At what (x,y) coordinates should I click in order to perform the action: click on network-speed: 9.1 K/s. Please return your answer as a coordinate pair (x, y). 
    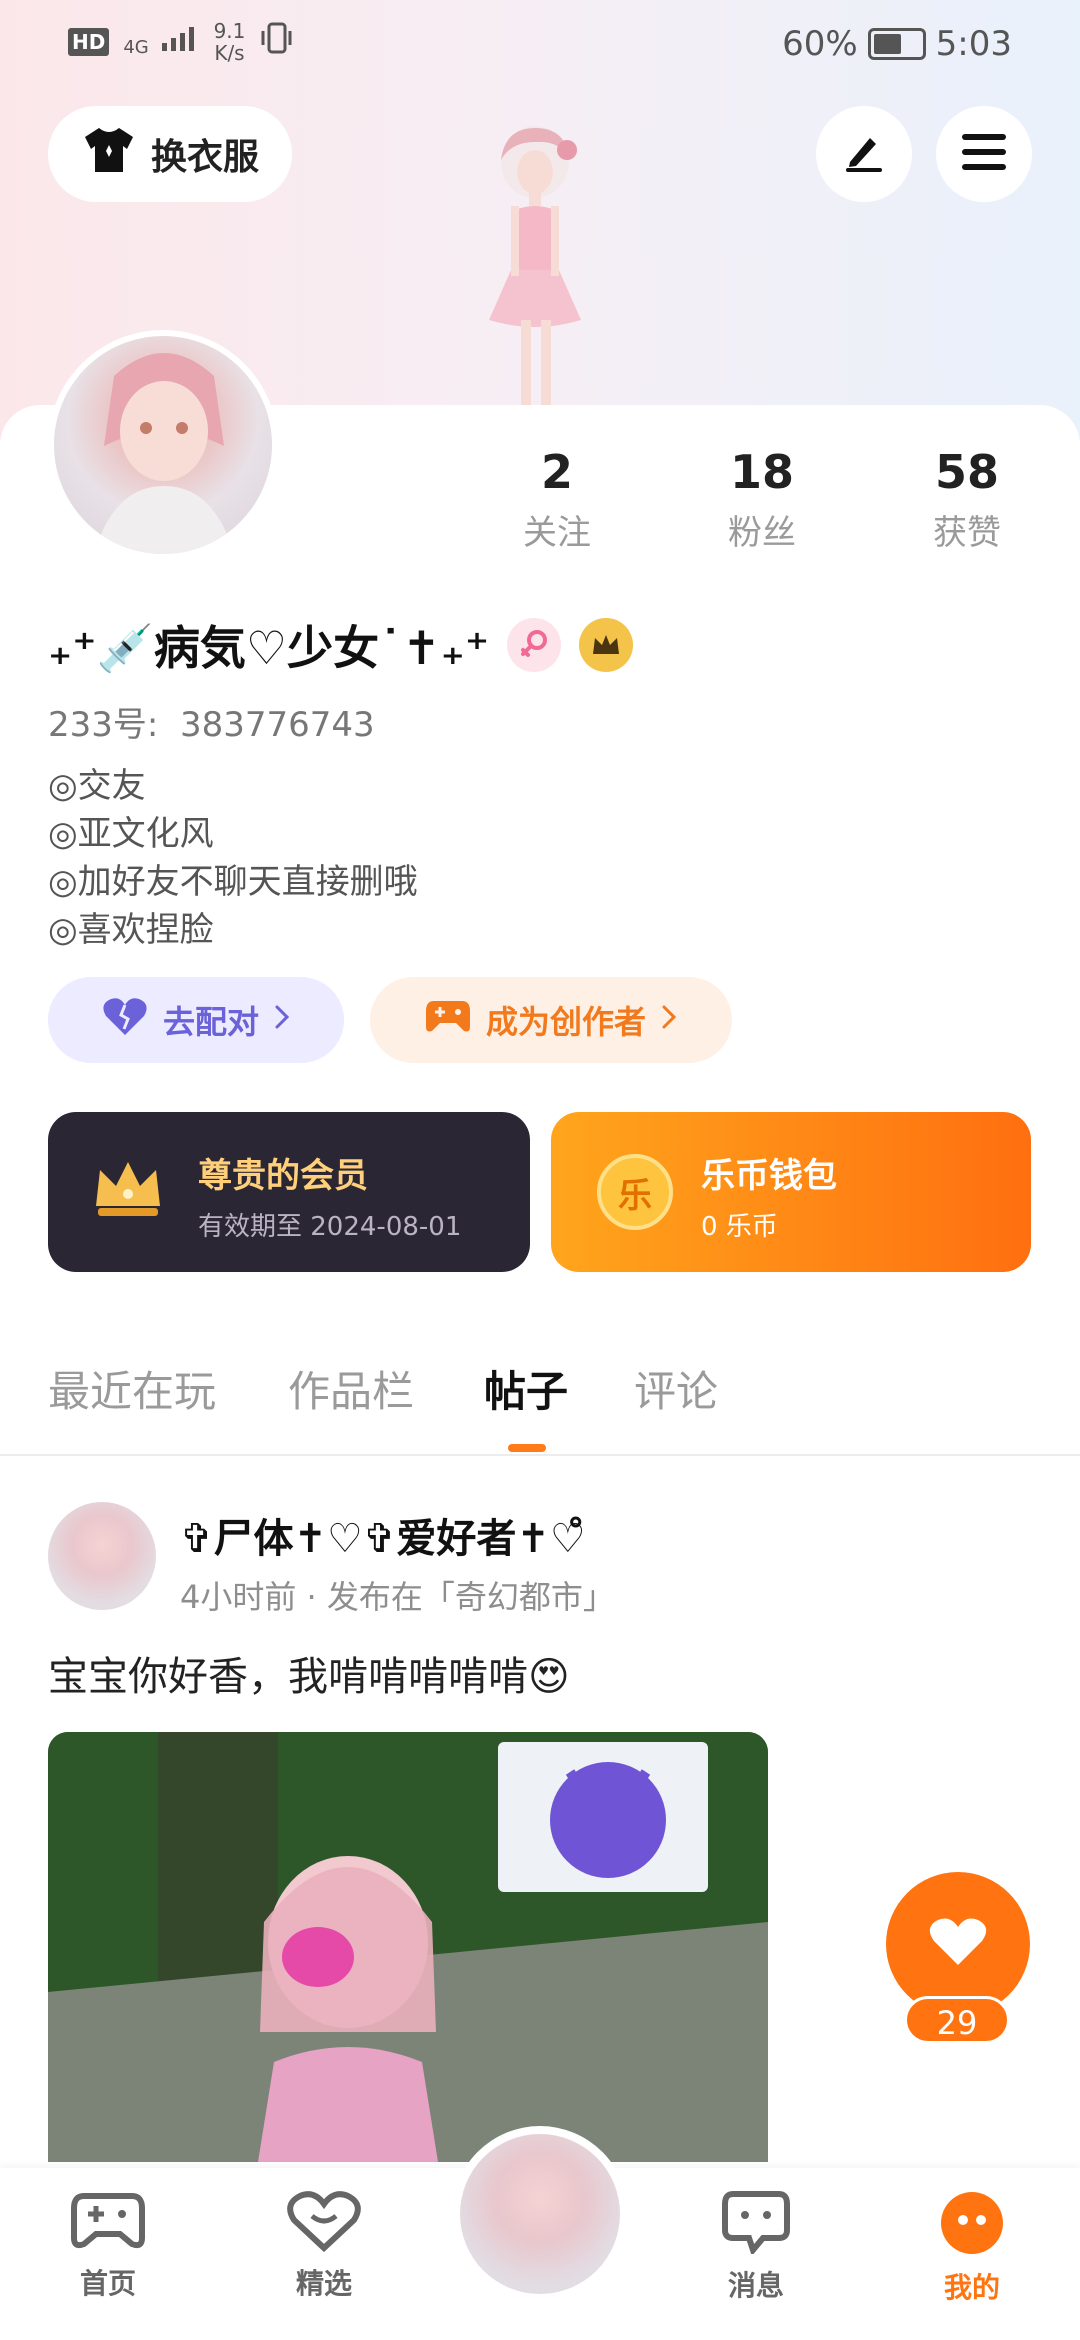
    Looking at the image, I should click on (229, 42).